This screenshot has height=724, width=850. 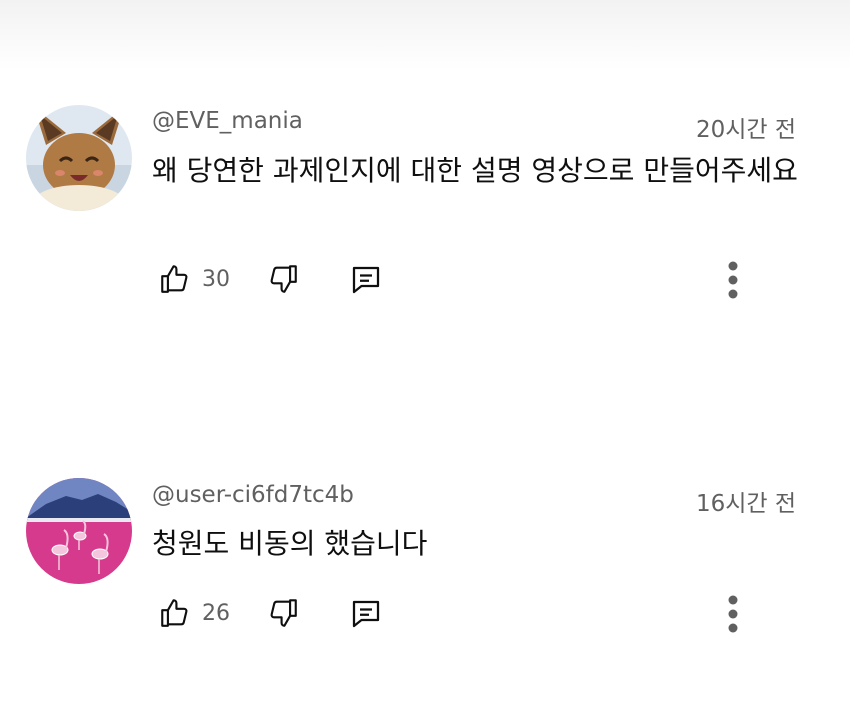 What do you see at coordinates (745, 130) in the screenshot?
I see `comment-timestamp: 20시간 전` at bounding box center [745, 130].